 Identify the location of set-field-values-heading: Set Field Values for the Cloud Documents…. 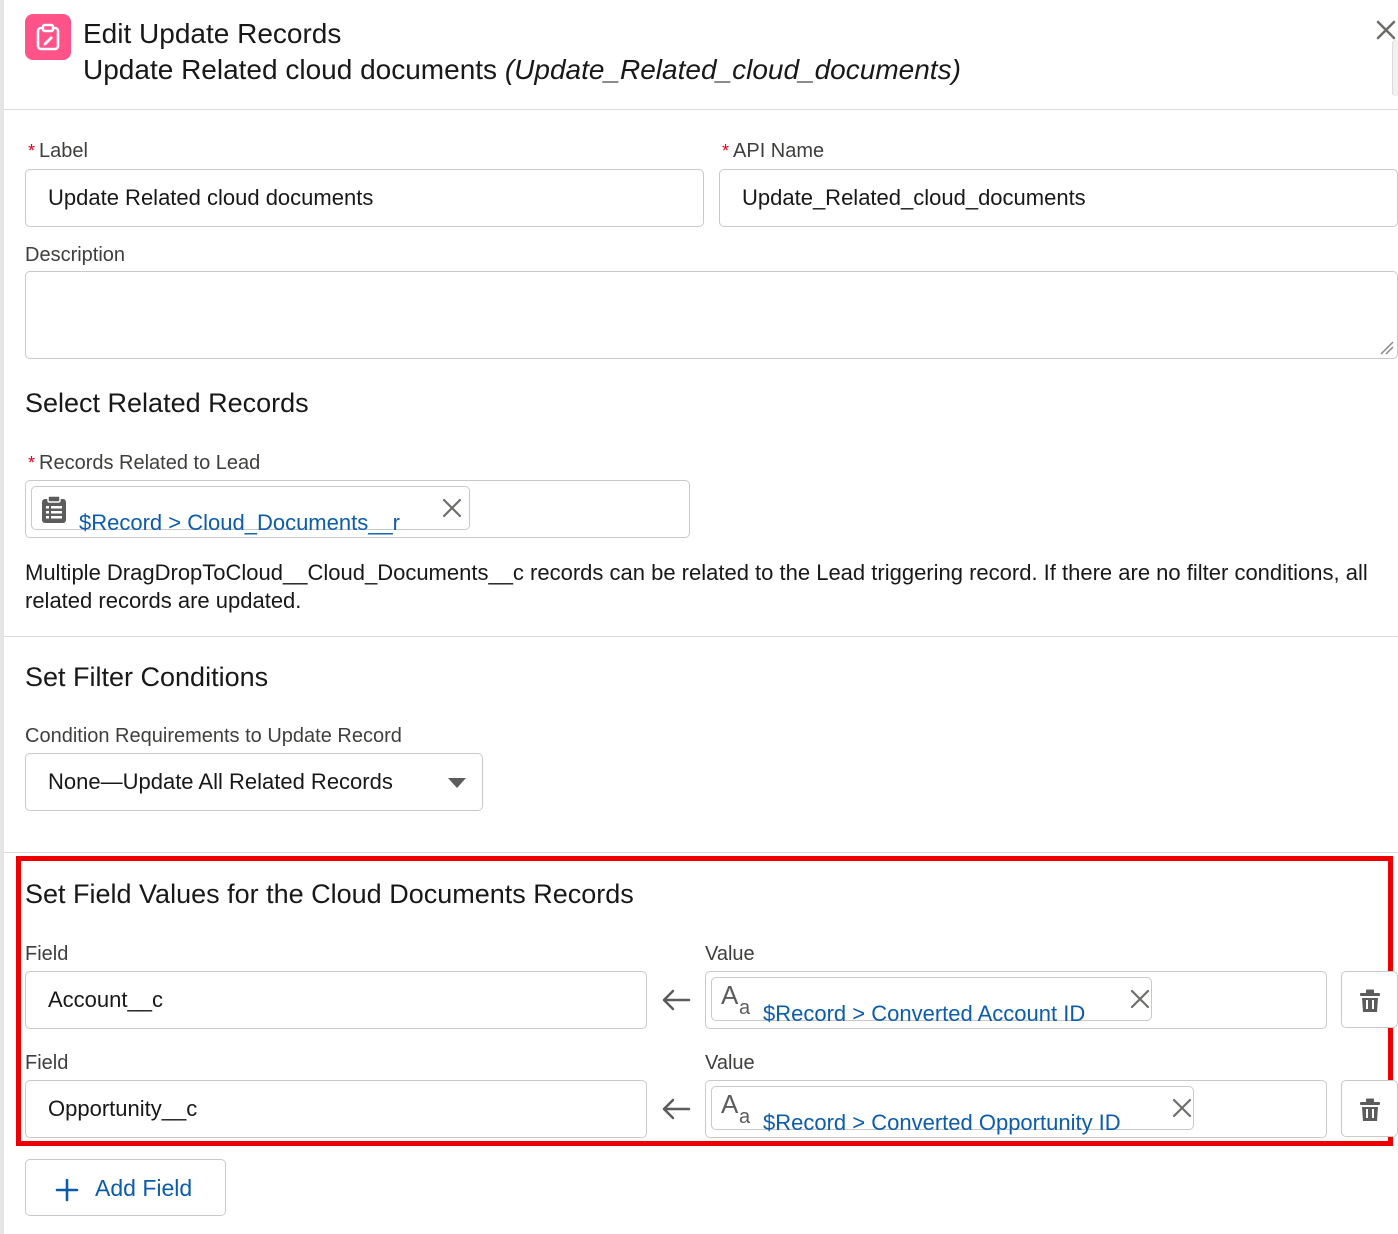
(329, 894).